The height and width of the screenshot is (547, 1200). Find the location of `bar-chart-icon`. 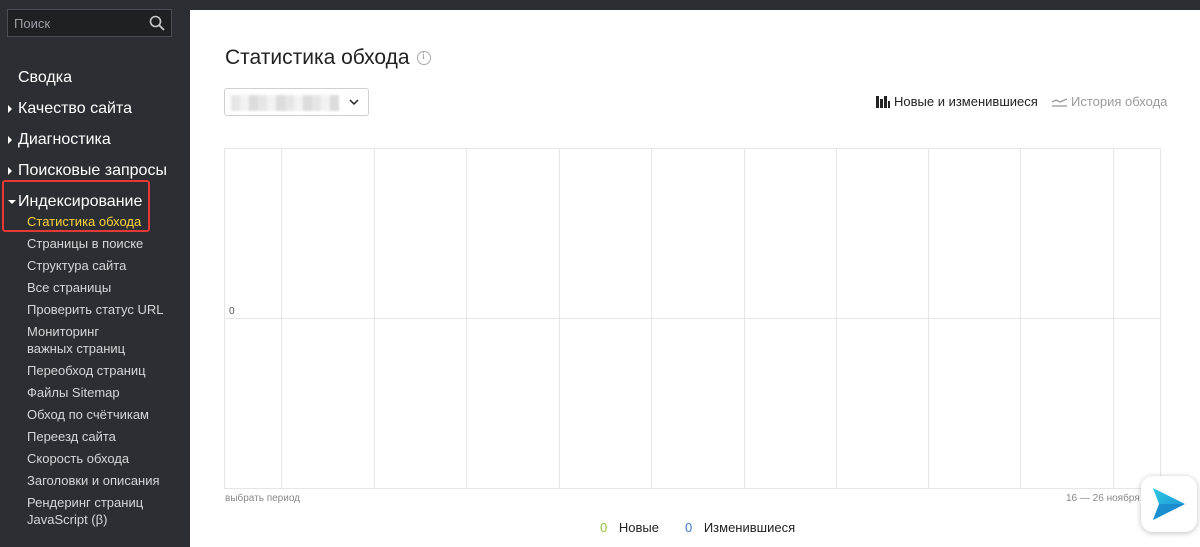

bar-chart-icon is located at coordinates (883, 101).